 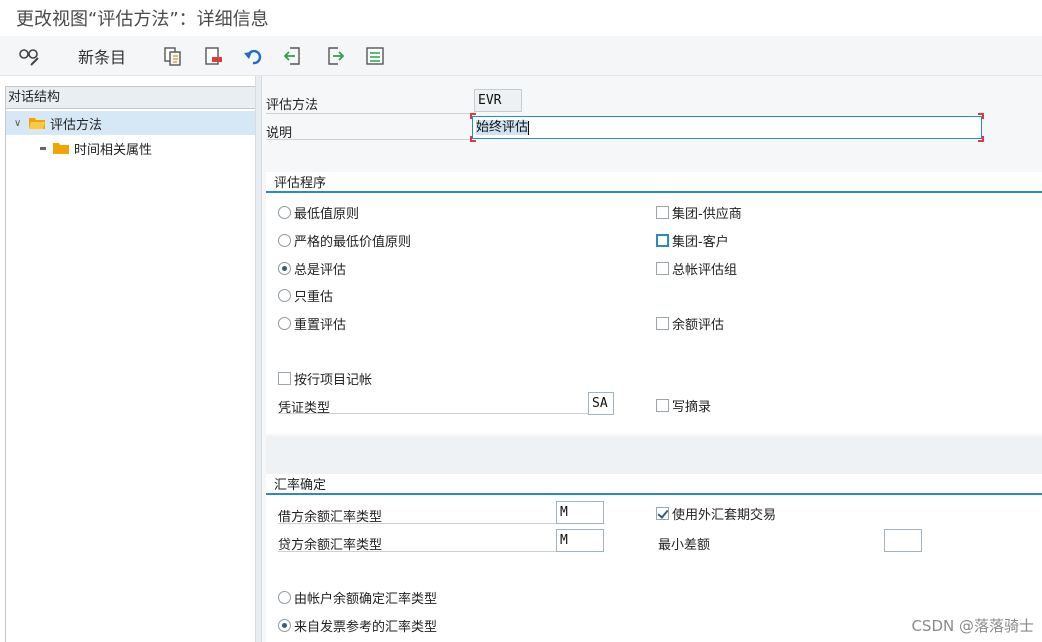 I want to click on option-label: 集团-客户, so click(x=700, y=242).